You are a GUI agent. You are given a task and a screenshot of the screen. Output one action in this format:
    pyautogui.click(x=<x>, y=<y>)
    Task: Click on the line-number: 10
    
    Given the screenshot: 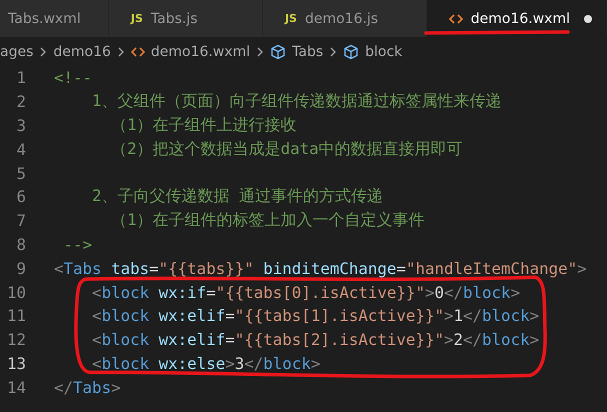 What is the action you would take?
    pyautogui.click(x=16, y=292)
    